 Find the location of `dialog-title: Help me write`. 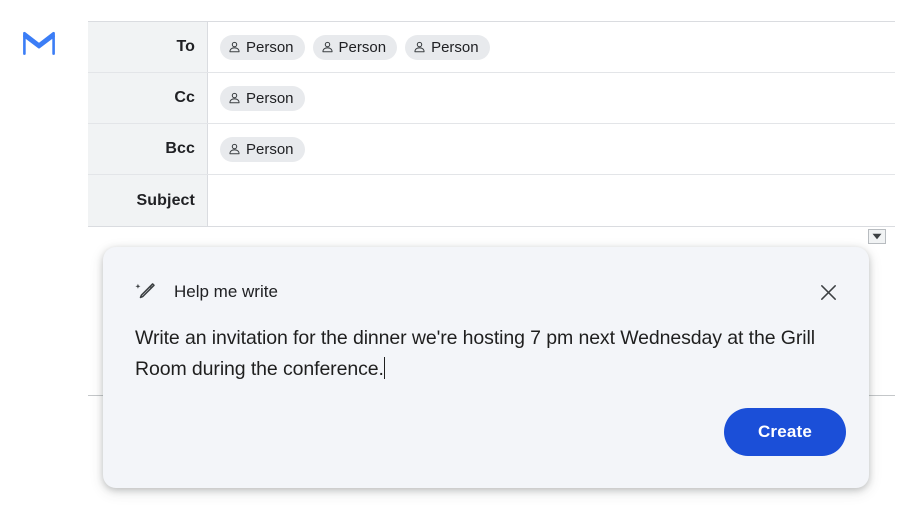

dialog-title: Help me write is located at coordinates (226, 291).